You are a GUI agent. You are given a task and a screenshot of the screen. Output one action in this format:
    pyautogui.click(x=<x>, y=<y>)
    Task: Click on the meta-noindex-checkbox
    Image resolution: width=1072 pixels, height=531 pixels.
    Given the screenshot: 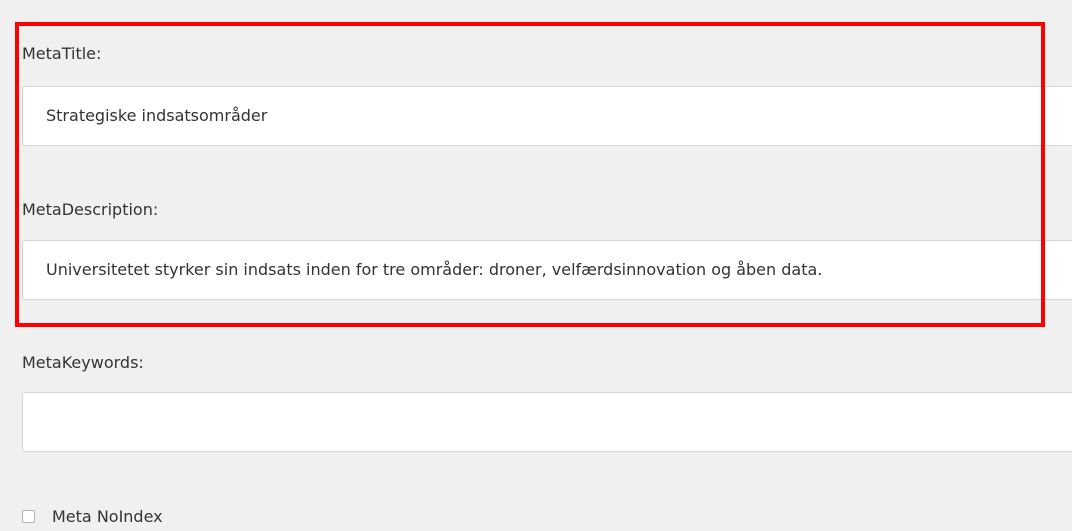 What is the action you would take?
    pyautogui.click(x=28, y=516)
    